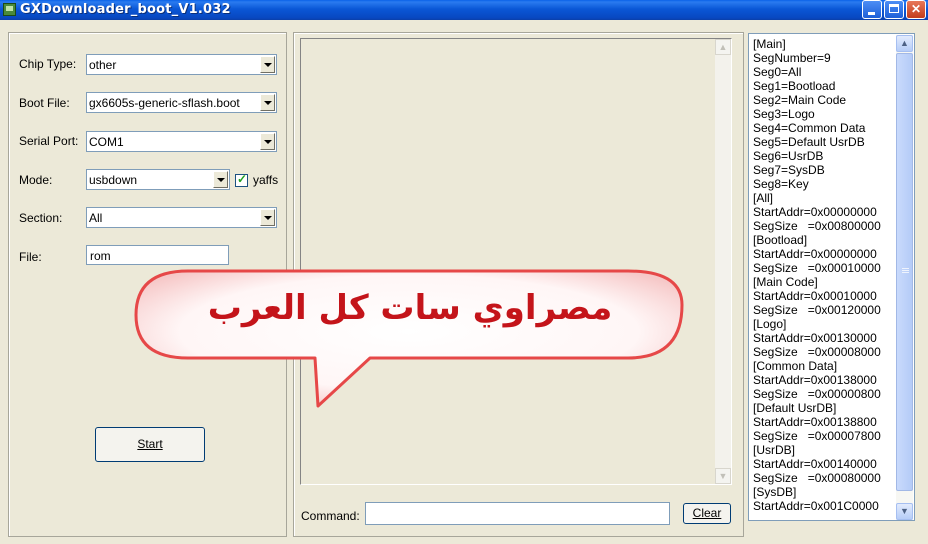 The width and height of the screenshot is (928, 544). Describe the element at coordinates (809, 128) in the screenshot. I see `segment-line: Seg4=Common Data` at that location.